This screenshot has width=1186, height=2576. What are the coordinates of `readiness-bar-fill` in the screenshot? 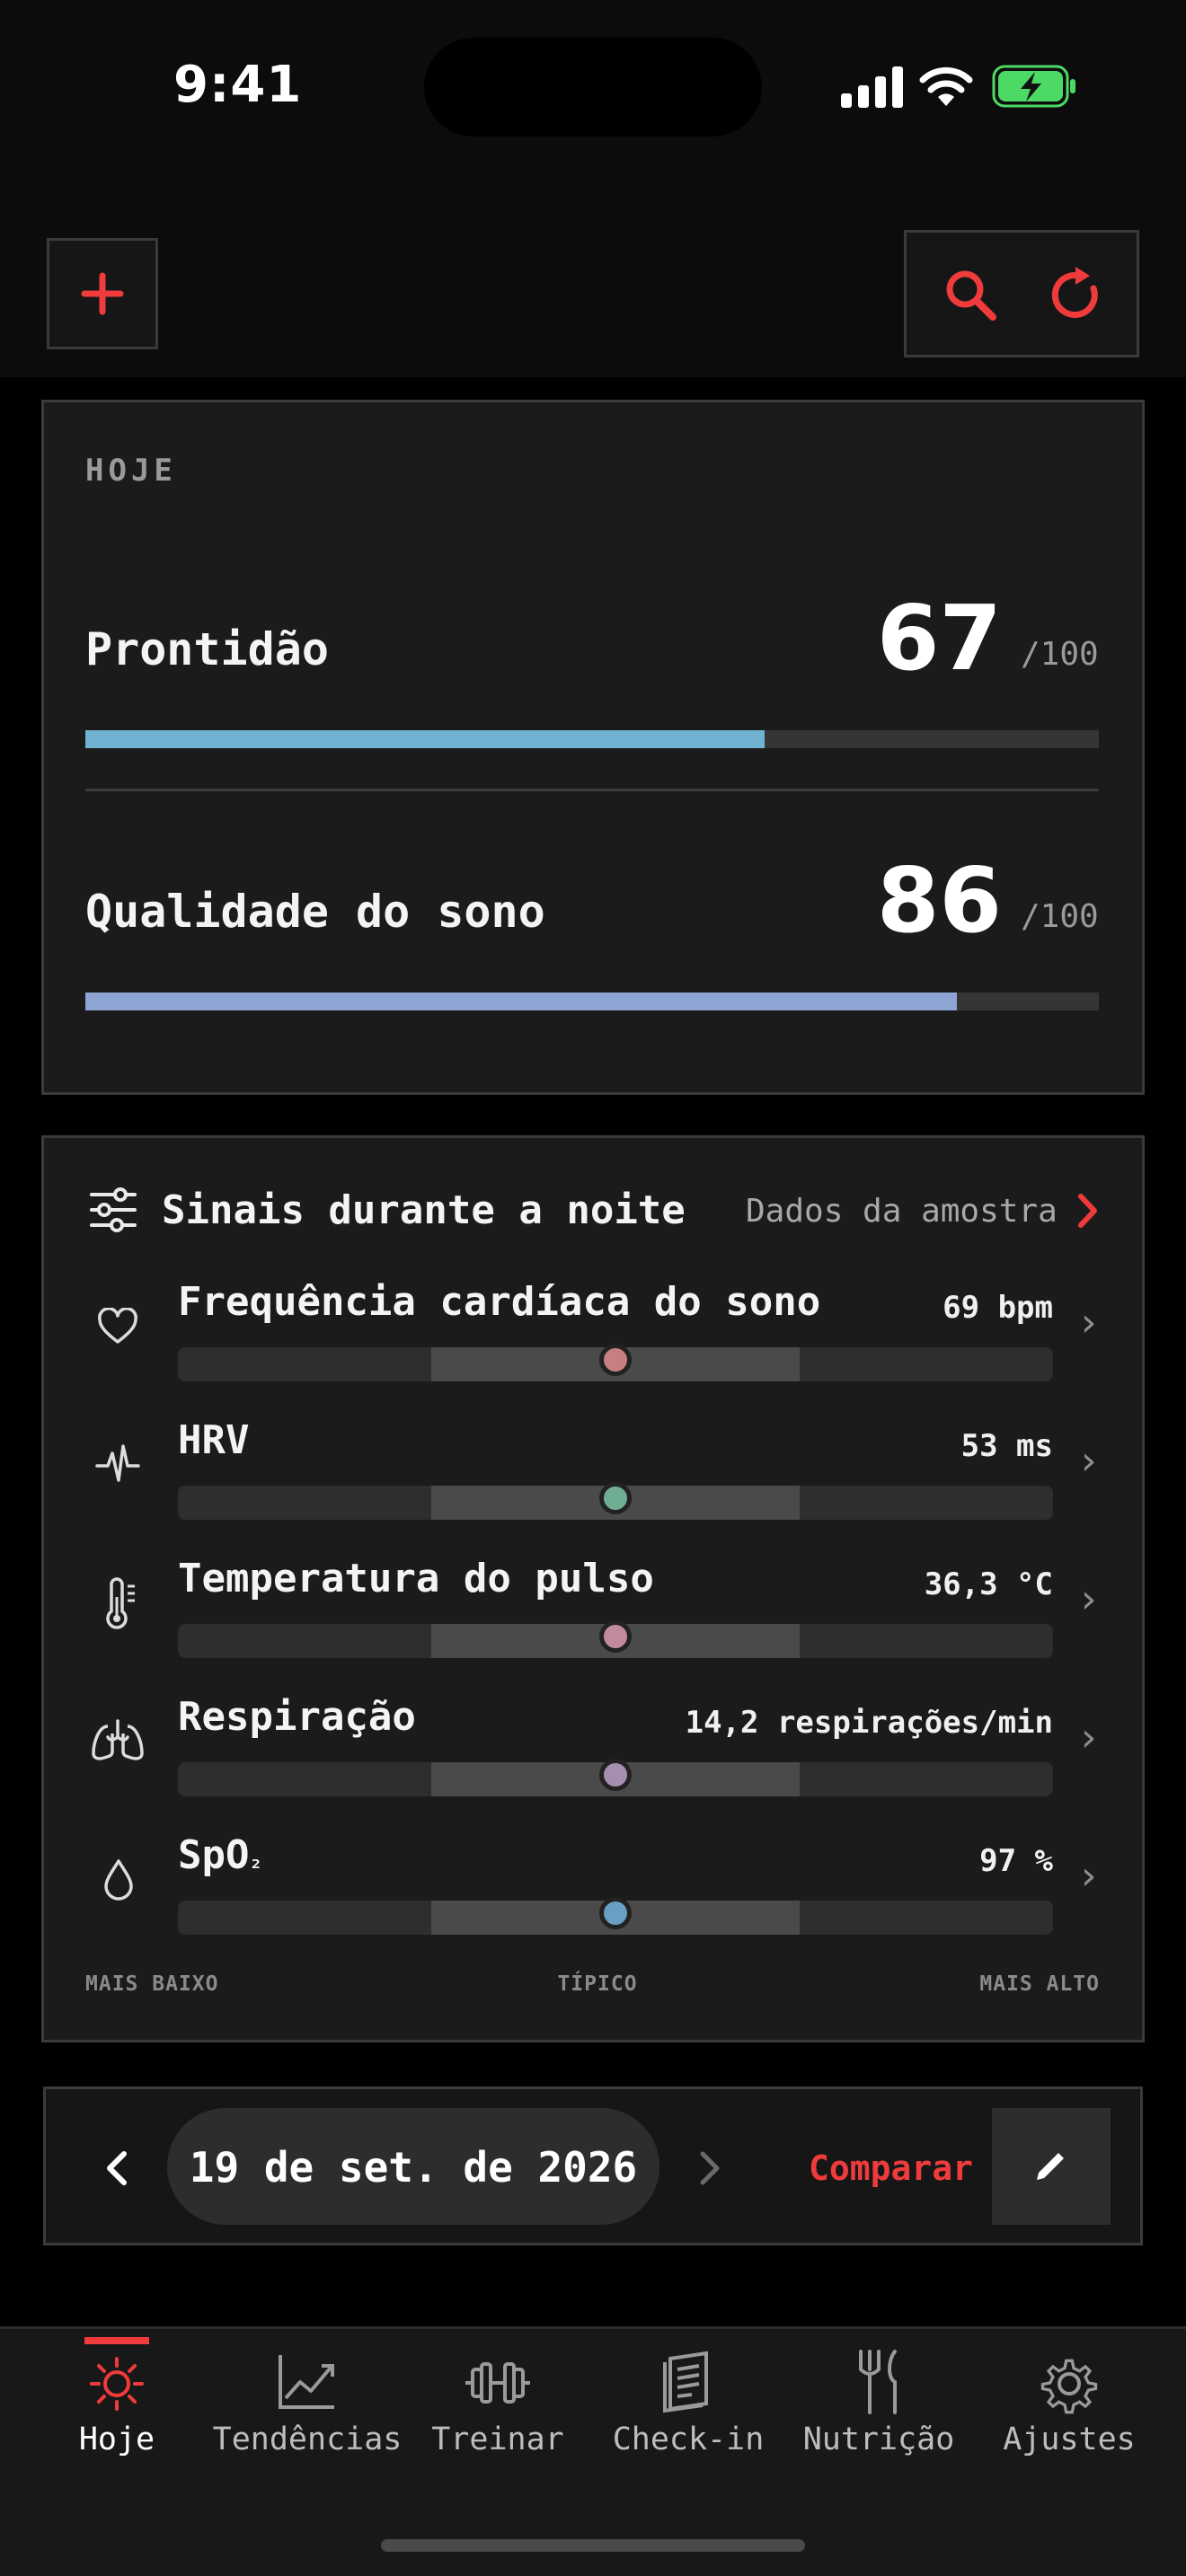 It's located at (425, 739).